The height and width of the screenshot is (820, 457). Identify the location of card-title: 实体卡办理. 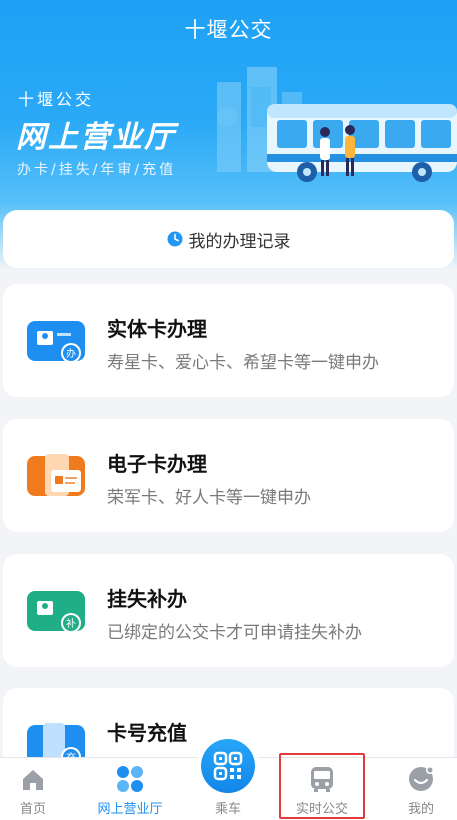
(157, 329).